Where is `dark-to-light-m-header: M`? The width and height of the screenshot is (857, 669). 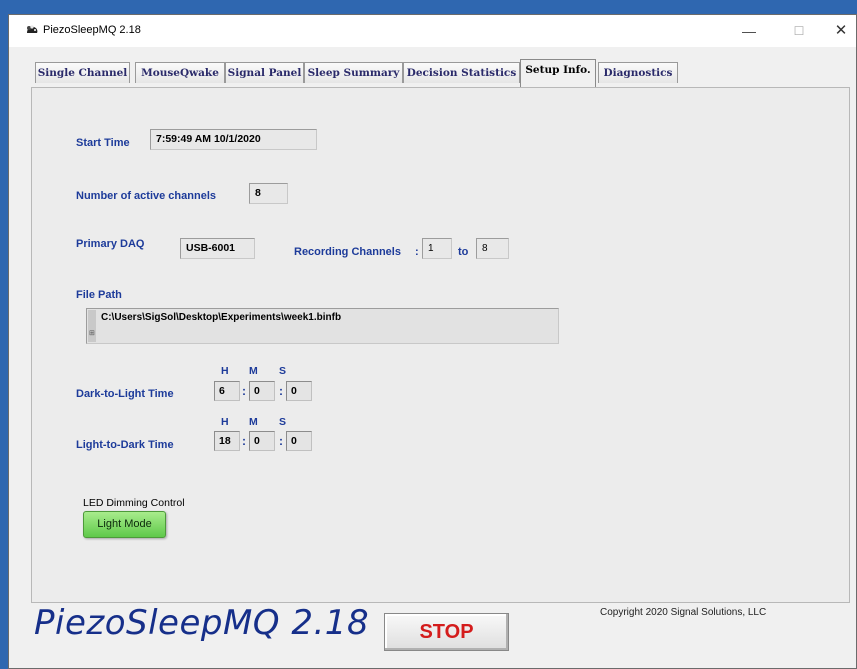
dark-to-light-m-header: M is located at coordinates (253, 371).